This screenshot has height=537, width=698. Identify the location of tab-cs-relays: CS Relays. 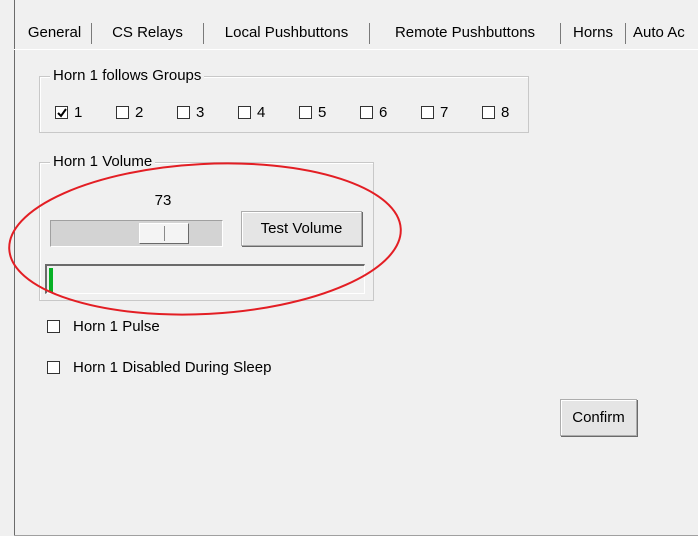
(147, 33).